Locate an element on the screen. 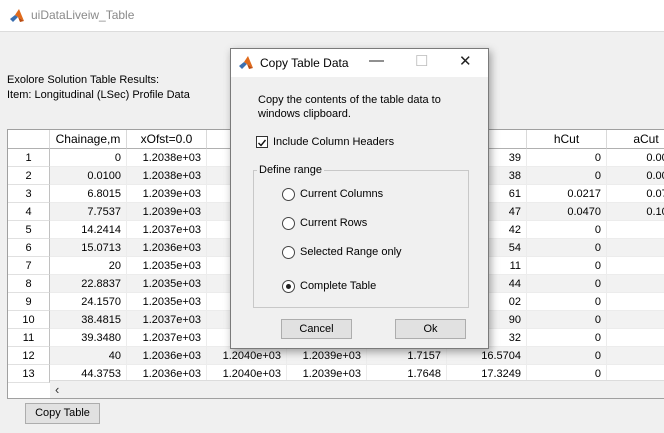  table-cell: 1.7157 is located at coordinates (407, 356).